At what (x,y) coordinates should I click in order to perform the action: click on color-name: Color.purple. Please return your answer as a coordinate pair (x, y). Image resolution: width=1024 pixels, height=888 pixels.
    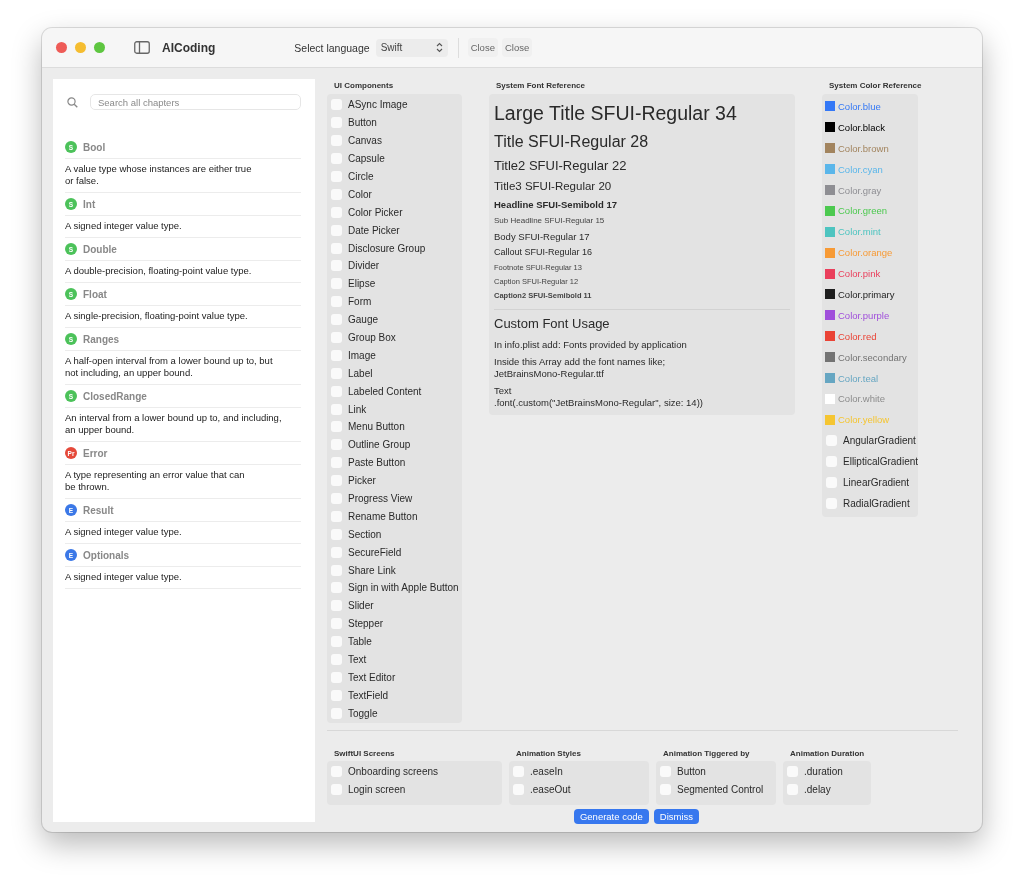
    Looking at the image, I should click on (864, 315).